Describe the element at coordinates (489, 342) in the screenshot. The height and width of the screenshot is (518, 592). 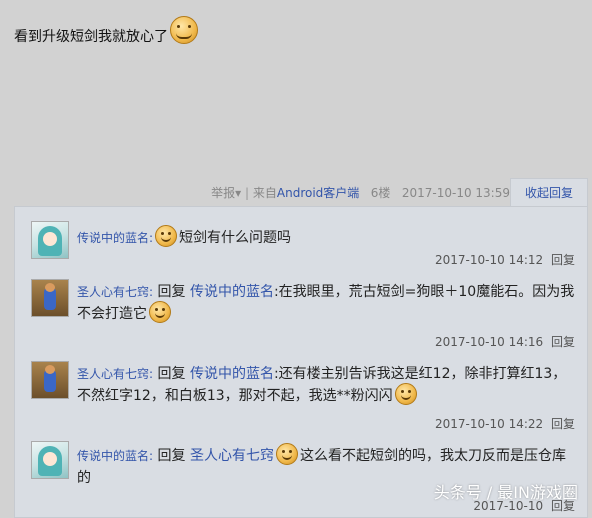
I see `reply-time: 2017-10-10 14:16` at that location.